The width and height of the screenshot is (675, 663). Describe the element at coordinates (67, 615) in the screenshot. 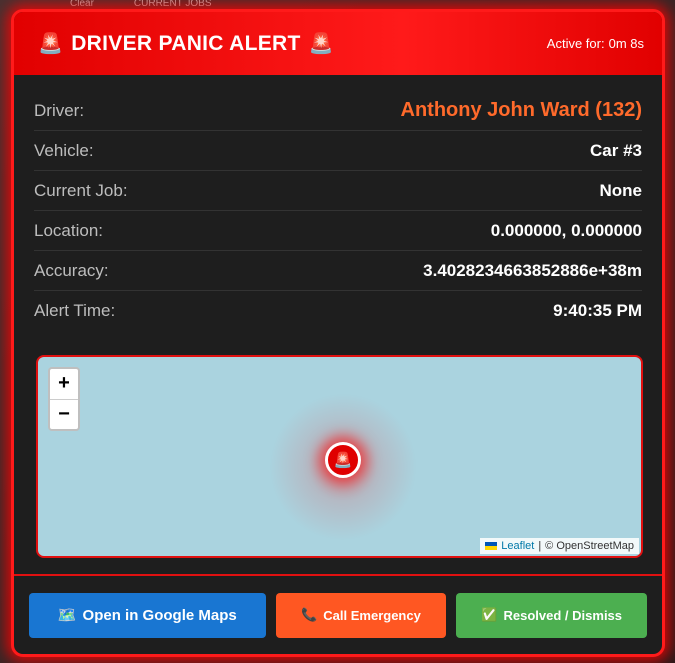

I see `map-icon: 🗺️` at that location.